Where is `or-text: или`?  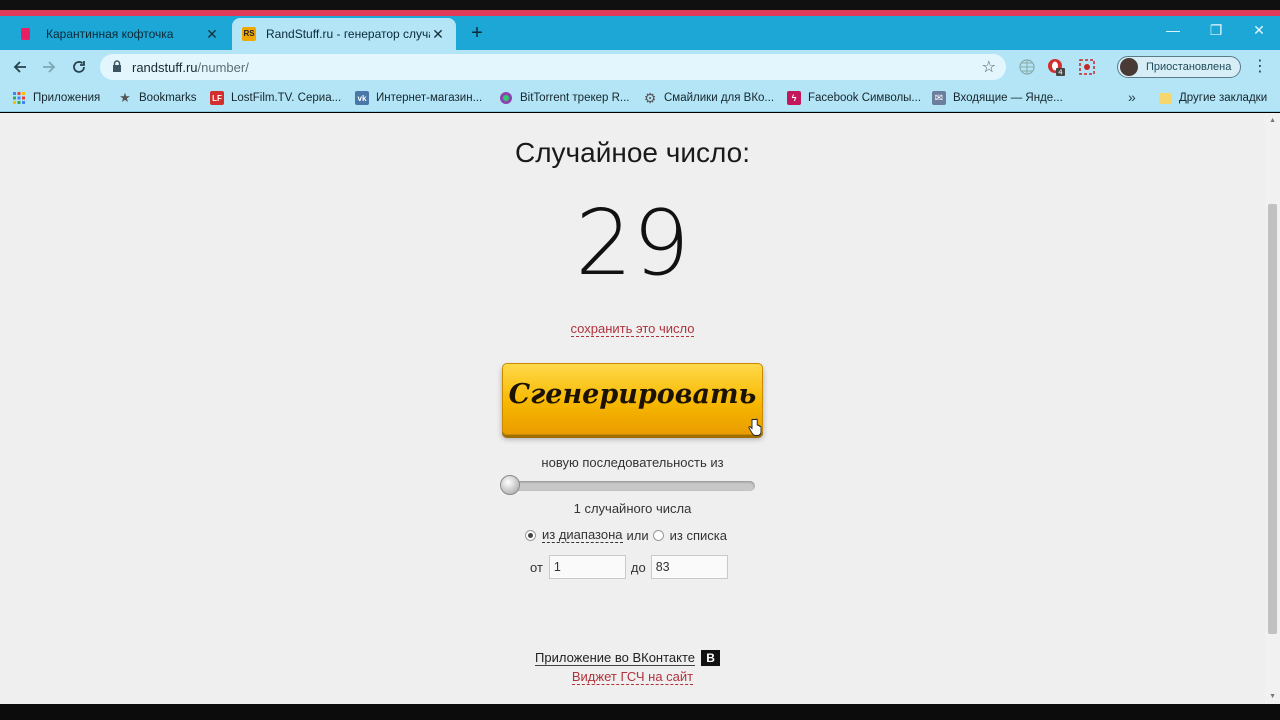 or-text: или is located at coordinates (637, 535).